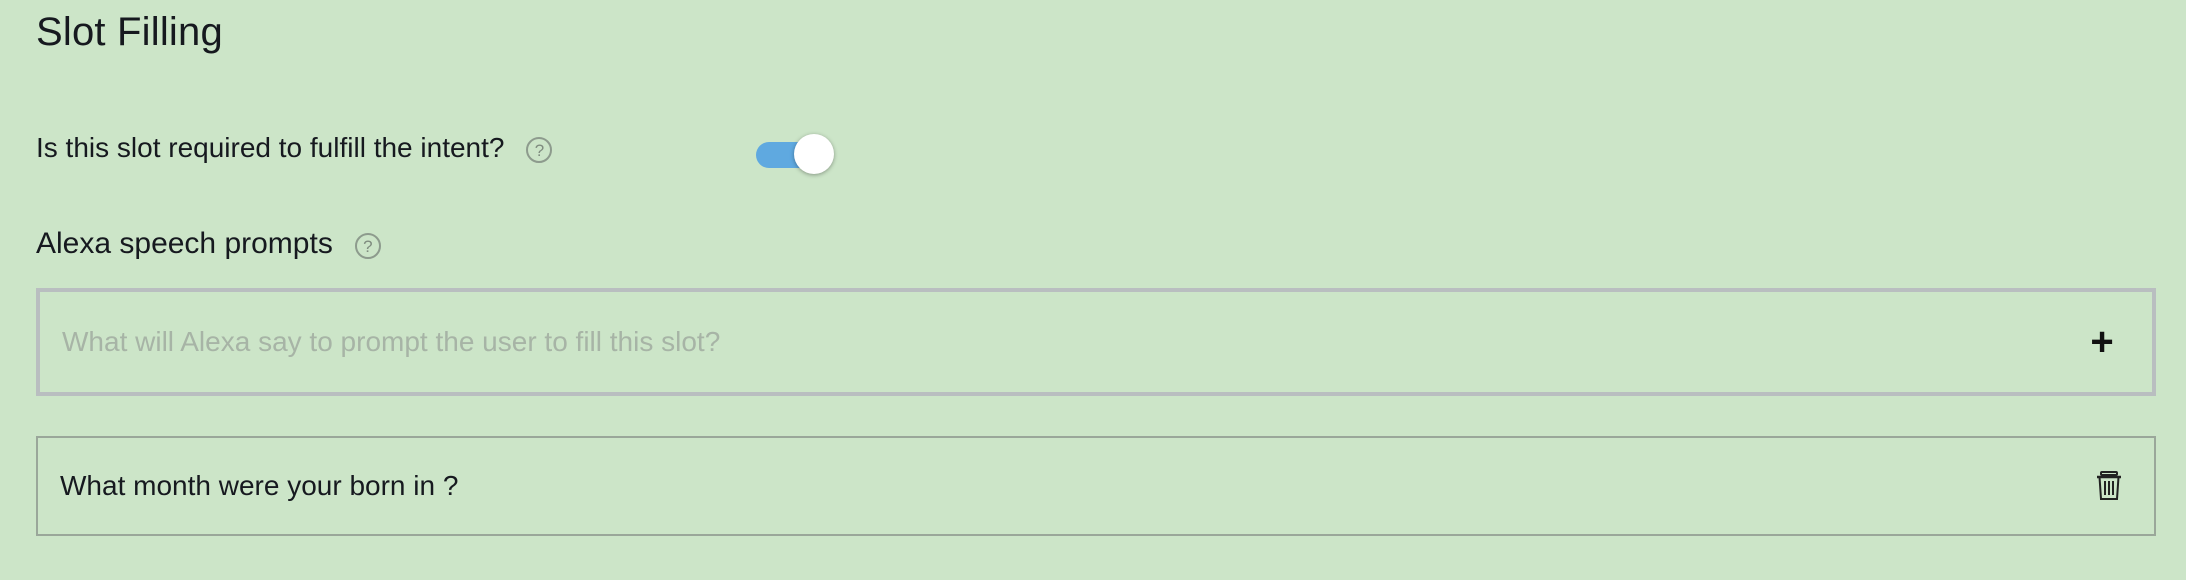  What do you see at coordinates (2102, 342) in the screenshot?
I see `add-prompt-button: +` at bounding box center [2102, 342].